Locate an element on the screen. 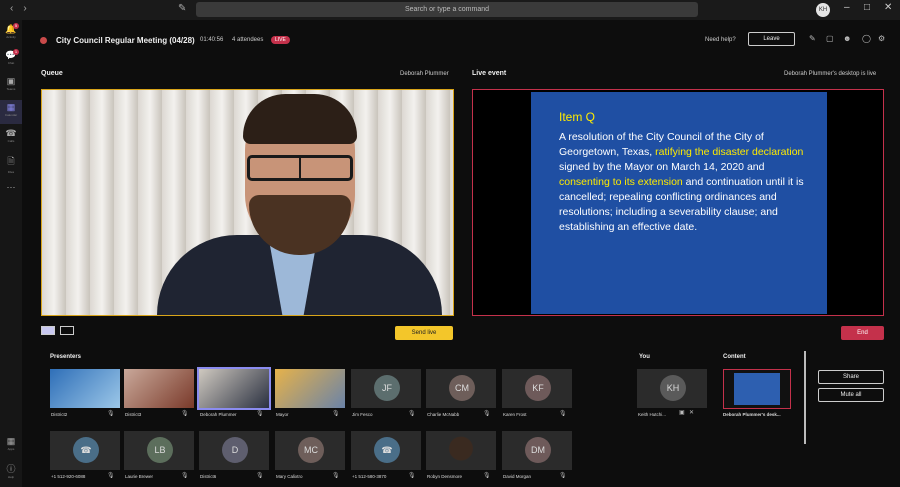 The height and width of the screenshot is (487, 900). rail-item-help: ⓘ Help is located at coordinates (11, 472).